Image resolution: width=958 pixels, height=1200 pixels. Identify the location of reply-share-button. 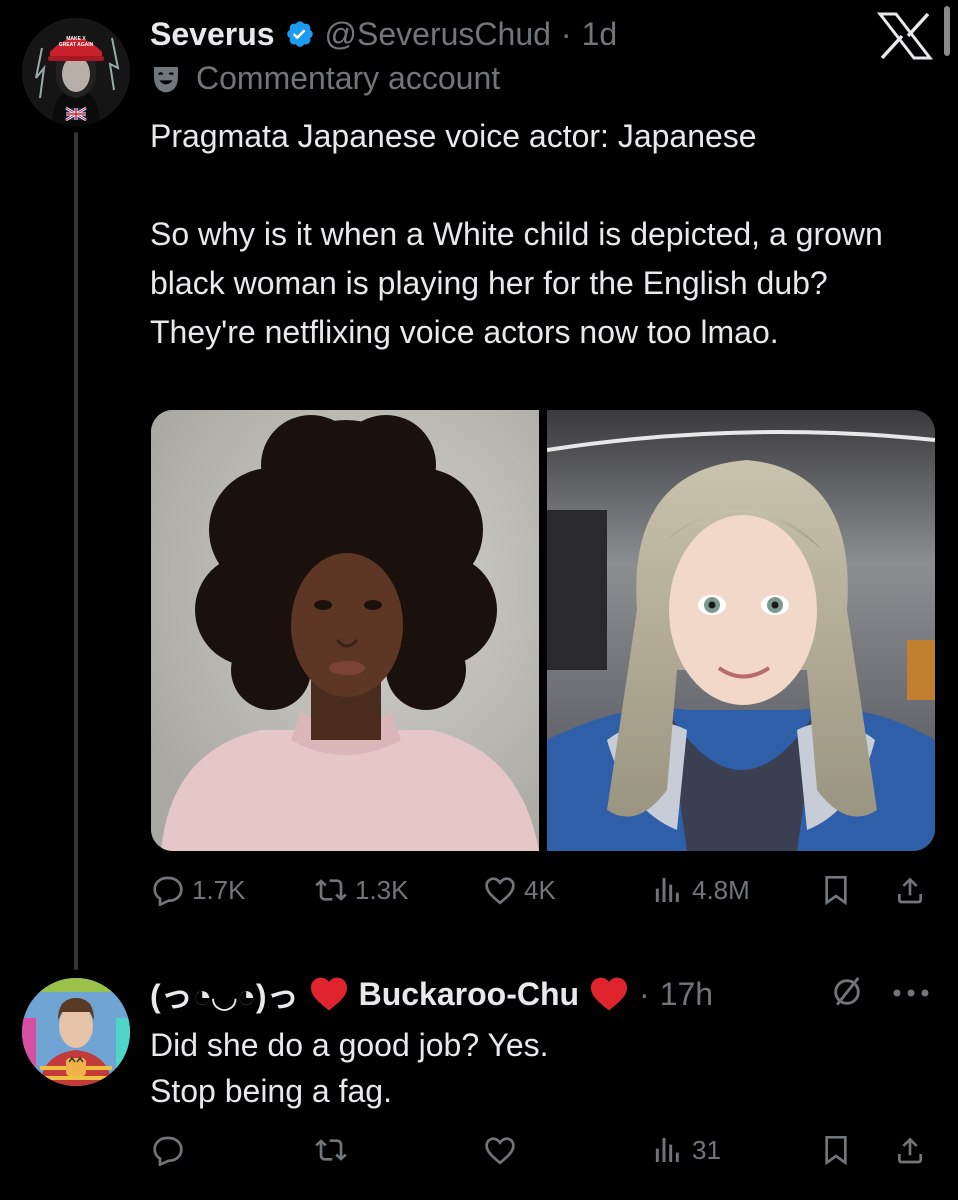
(910, 1150).